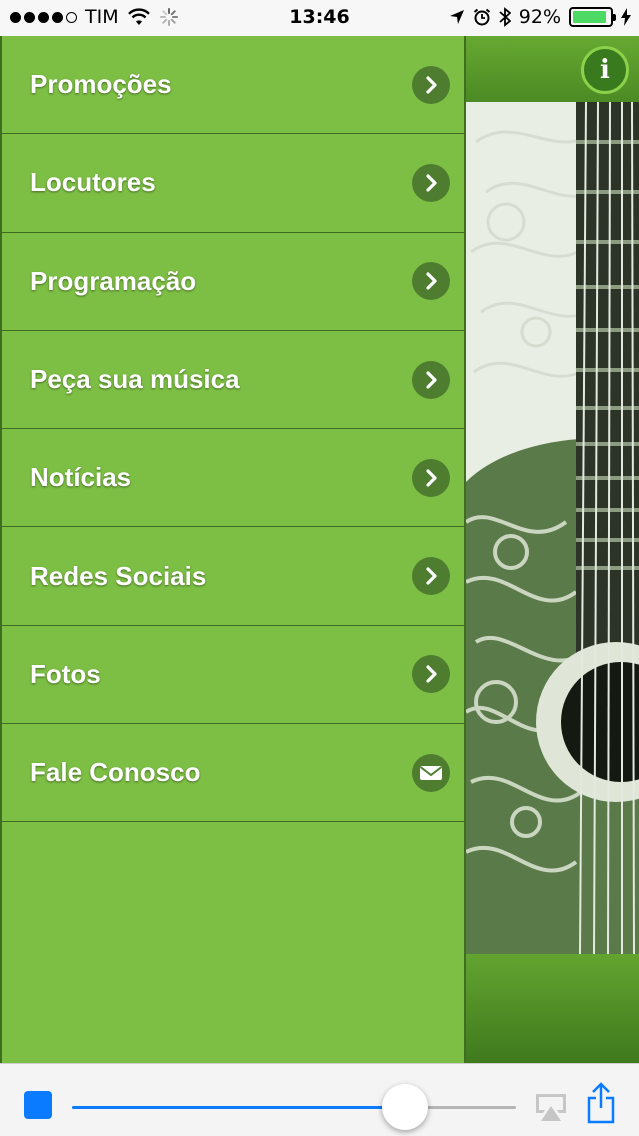  Describe the element at coordinates (38, 1105) in the screenshot. I see `stop-icon` at that location.